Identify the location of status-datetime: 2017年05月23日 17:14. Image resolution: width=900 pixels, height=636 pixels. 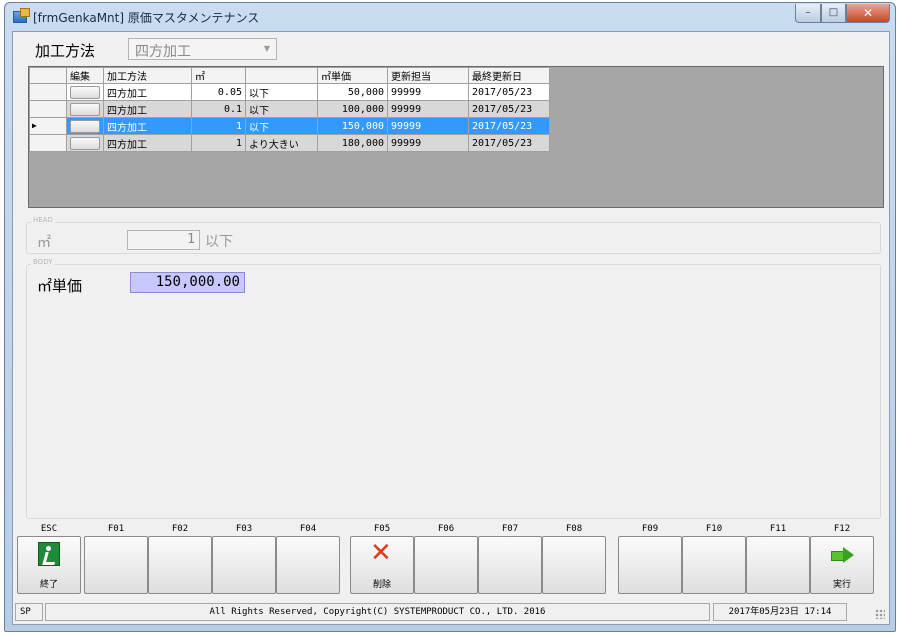
(780, 612).